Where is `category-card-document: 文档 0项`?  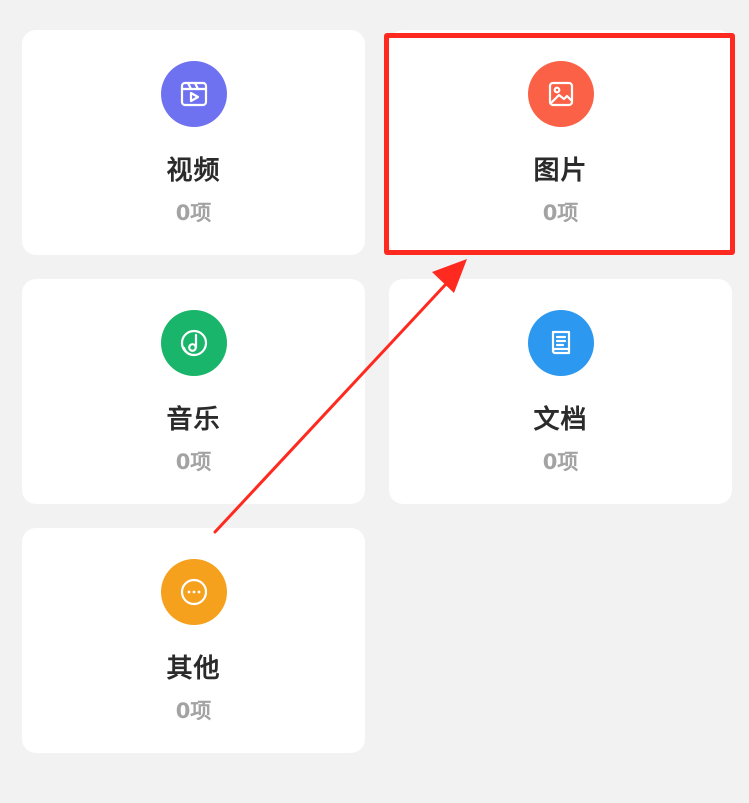
category-card-document: 文档 0项 is located at coordinates (560, 391).